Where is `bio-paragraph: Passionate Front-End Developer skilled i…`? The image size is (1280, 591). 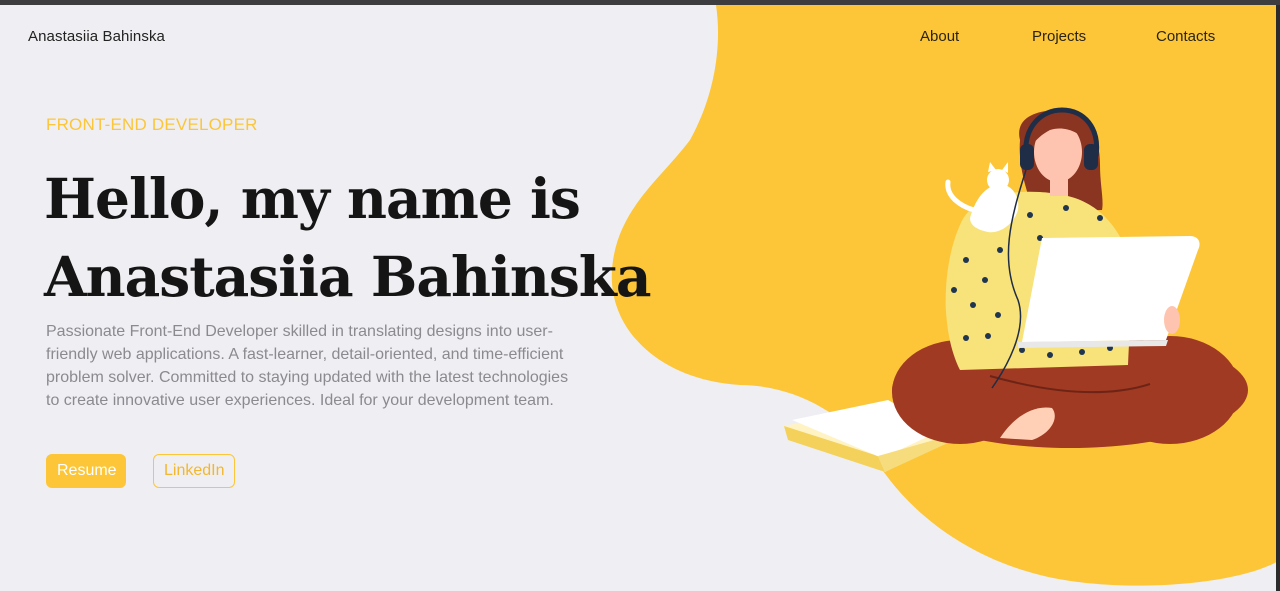
bio-paragraph: Passionate Front-End Developer skilled i… is located at coordinates (307, 366).